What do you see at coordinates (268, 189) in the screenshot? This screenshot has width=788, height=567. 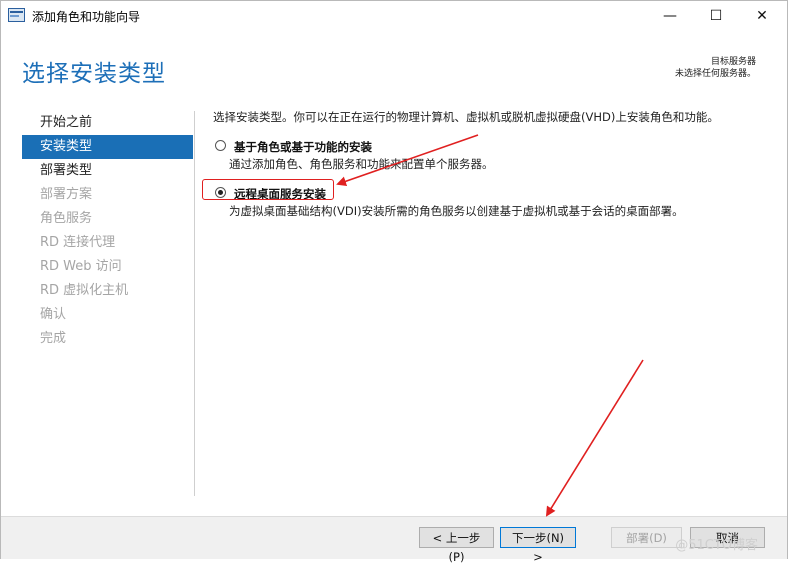 I see `annotation-highlight-box` at bounding box center [268, 189].